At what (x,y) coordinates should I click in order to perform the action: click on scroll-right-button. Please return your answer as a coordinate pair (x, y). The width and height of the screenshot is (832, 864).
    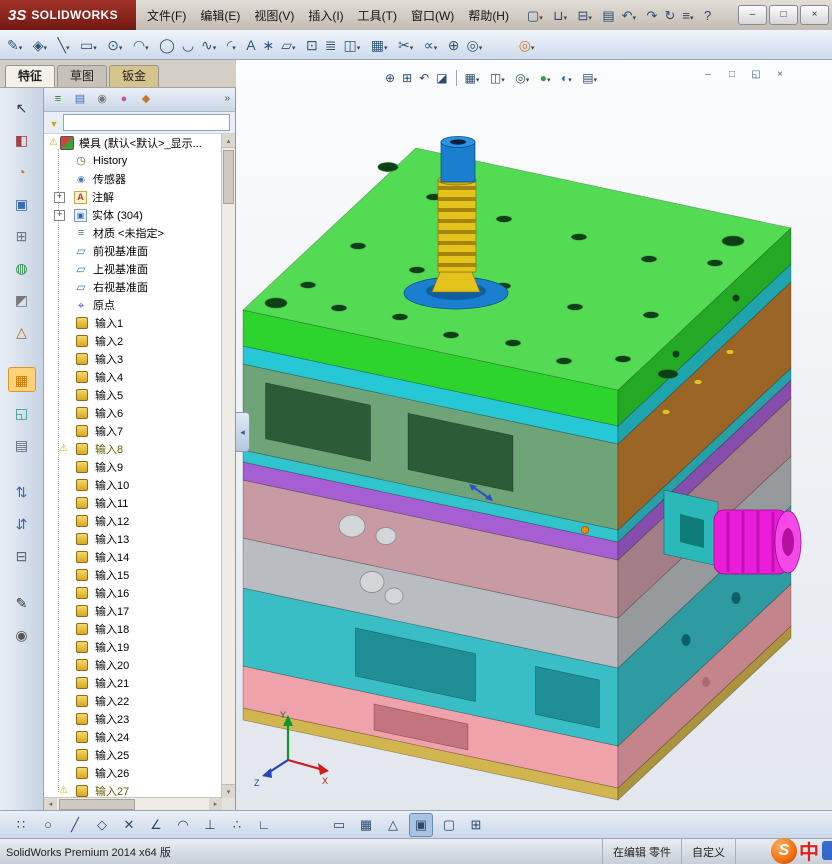
    Looking at the image, I should click on (215, 804).